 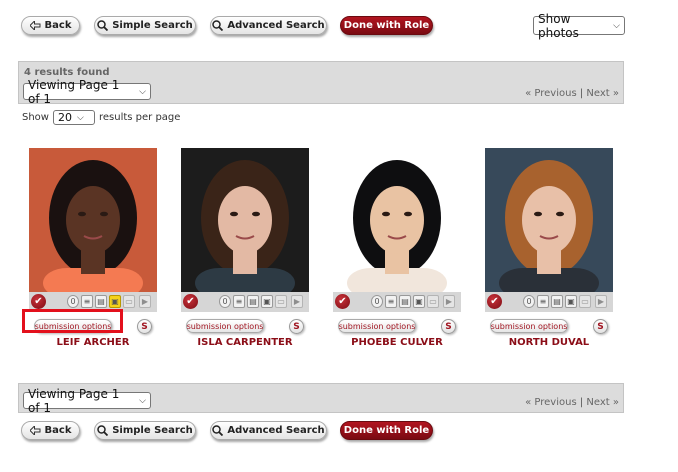 What do you see at coordinates (549, 342) in the screenshot?
I see `actor-name-link: NORTH DUVAL` at bounding box center [549, 342].